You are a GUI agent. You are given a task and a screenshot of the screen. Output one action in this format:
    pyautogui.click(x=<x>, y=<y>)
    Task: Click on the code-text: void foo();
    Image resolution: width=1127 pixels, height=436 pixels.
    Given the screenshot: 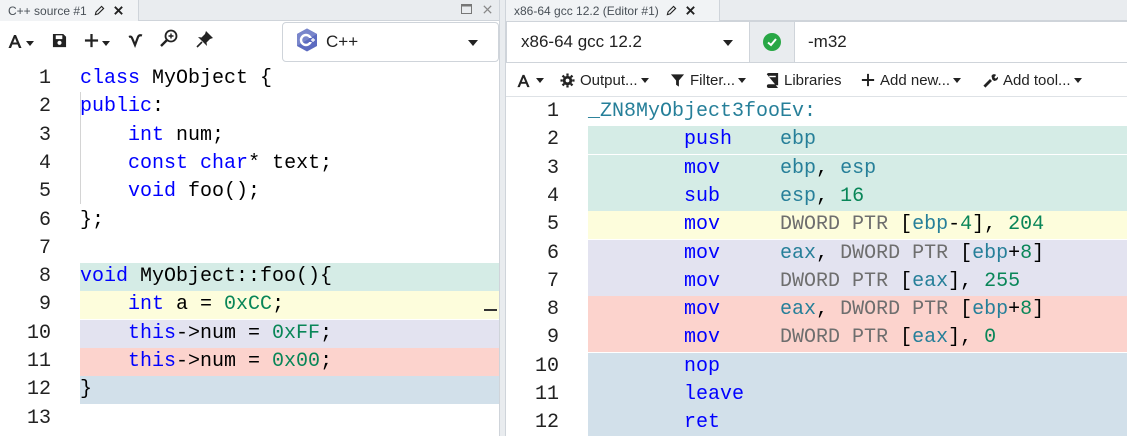 What is the action you would take?
    pyautogui.click(x=194, y=192)
    